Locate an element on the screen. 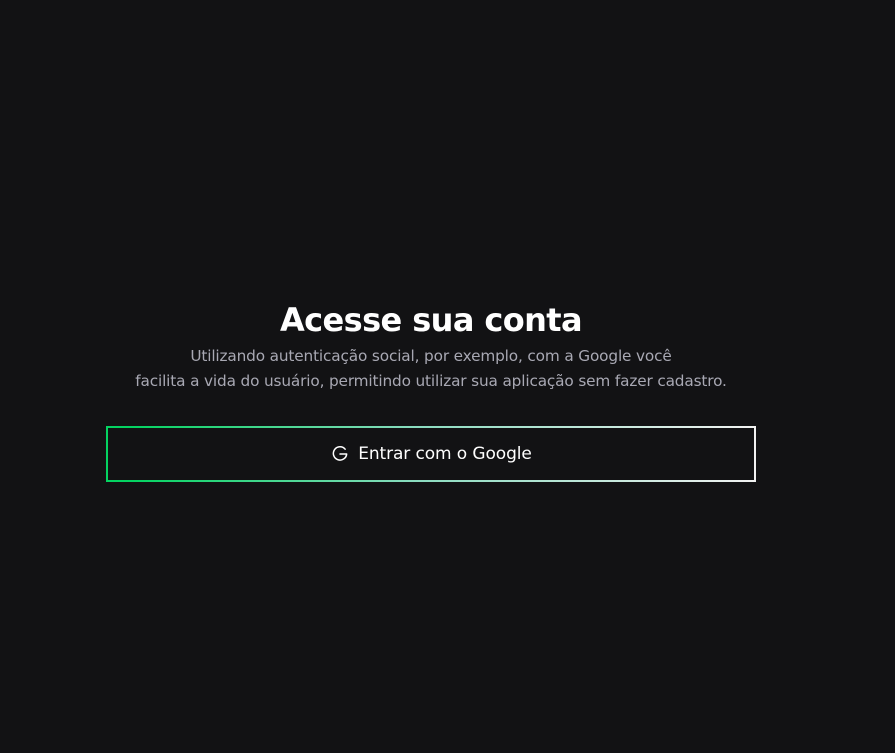  google-login-button: Entrar com o Google is located at coordinates (431, 454).